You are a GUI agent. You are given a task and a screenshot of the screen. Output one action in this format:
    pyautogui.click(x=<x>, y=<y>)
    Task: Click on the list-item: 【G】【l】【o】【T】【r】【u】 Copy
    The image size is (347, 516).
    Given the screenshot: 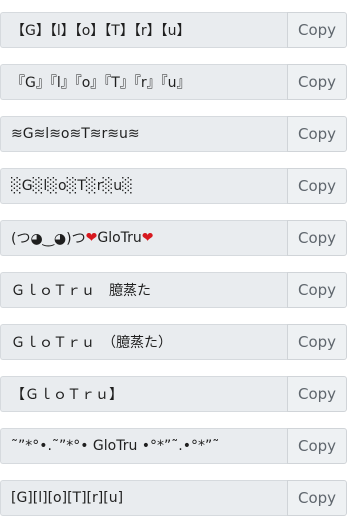 What is the action you would take?
    pyautogui.click(x=173, y=30)
    